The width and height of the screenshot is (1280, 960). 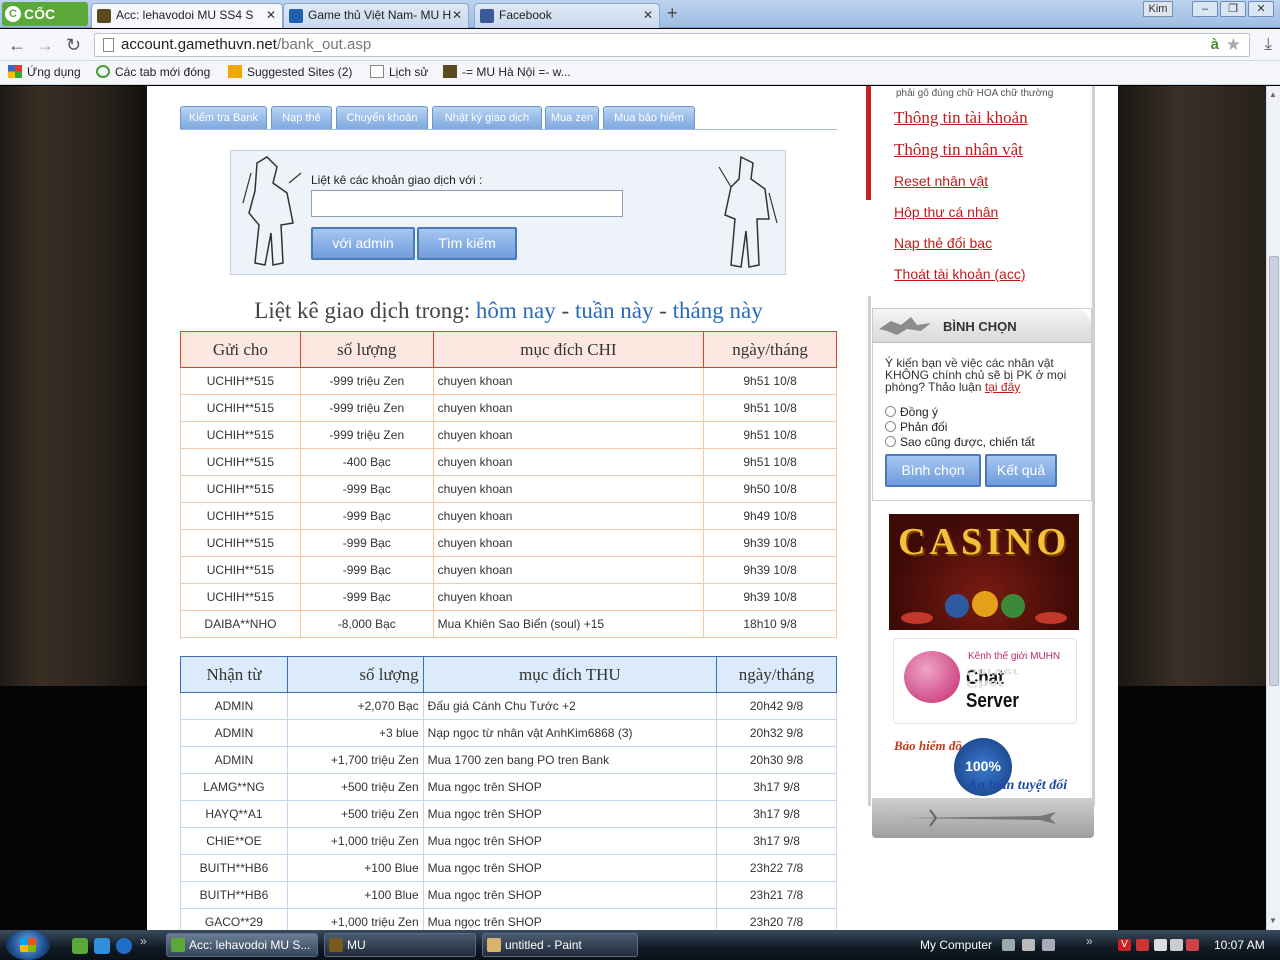 What do you see at coordinates (943, 243) in the screenshot?
I see `sidebar-item-card-to-silver: Nạp thẻ đổi bạc` at bounding box center [943, 243].